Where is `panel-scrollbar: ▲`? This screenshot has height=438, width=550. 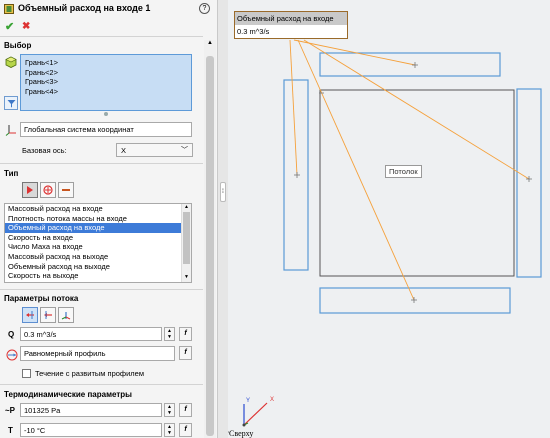
panel-scrollbar: ▲ is located at coordinates (210, 239).